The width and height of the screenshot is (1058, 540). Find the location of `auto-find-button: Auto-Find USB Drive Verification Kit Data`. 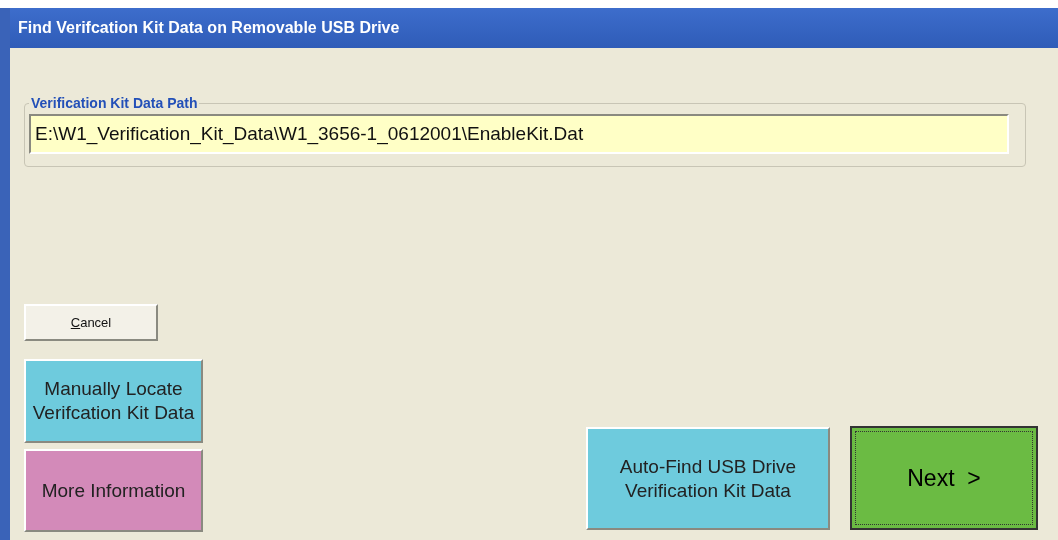

auto-find-button: Auto-Find USB Drive Verification Kit Data is located at coordinates (708, 478).